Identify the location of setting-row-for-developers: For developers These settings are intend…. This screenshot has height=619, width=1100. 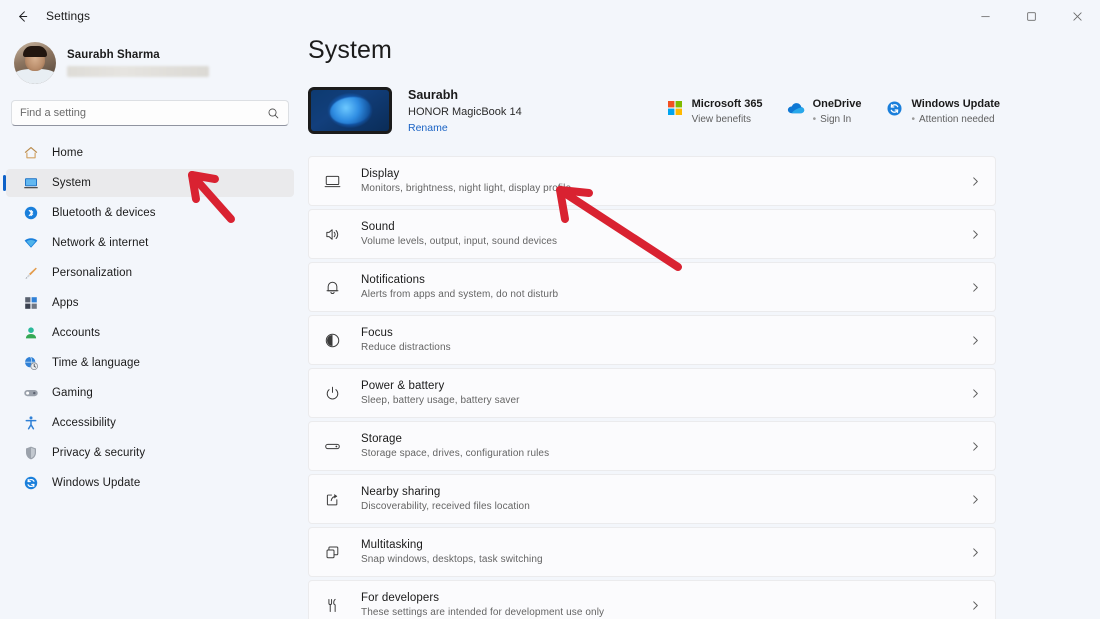
(652, 599).